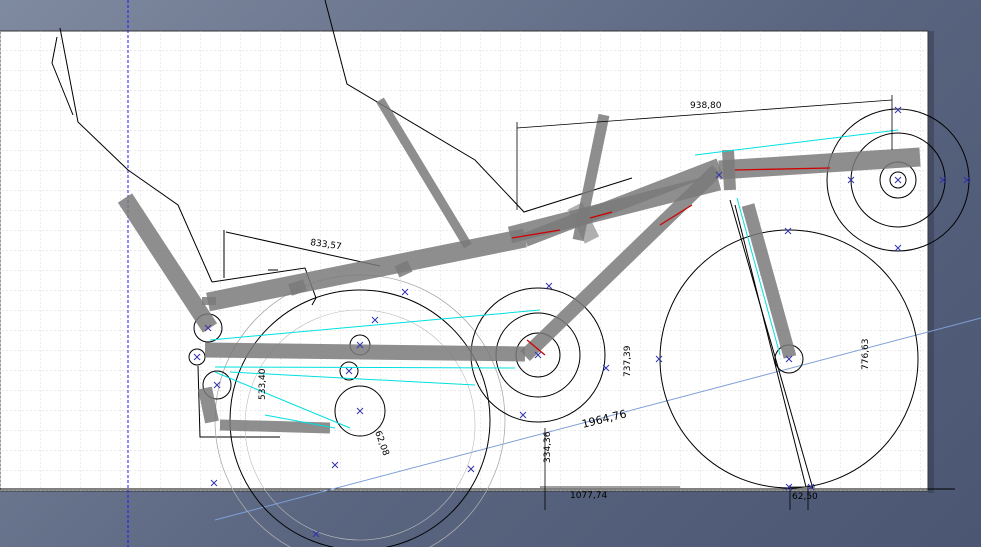  I want to click on dim-top-span: 938,80, so click(706, 106).